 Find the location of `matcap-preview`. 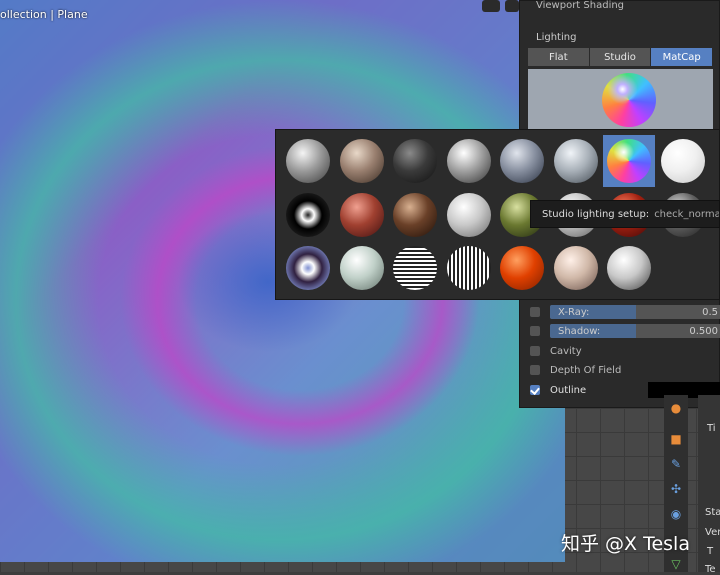

matcap-preview is located at coordinates (620, 100).